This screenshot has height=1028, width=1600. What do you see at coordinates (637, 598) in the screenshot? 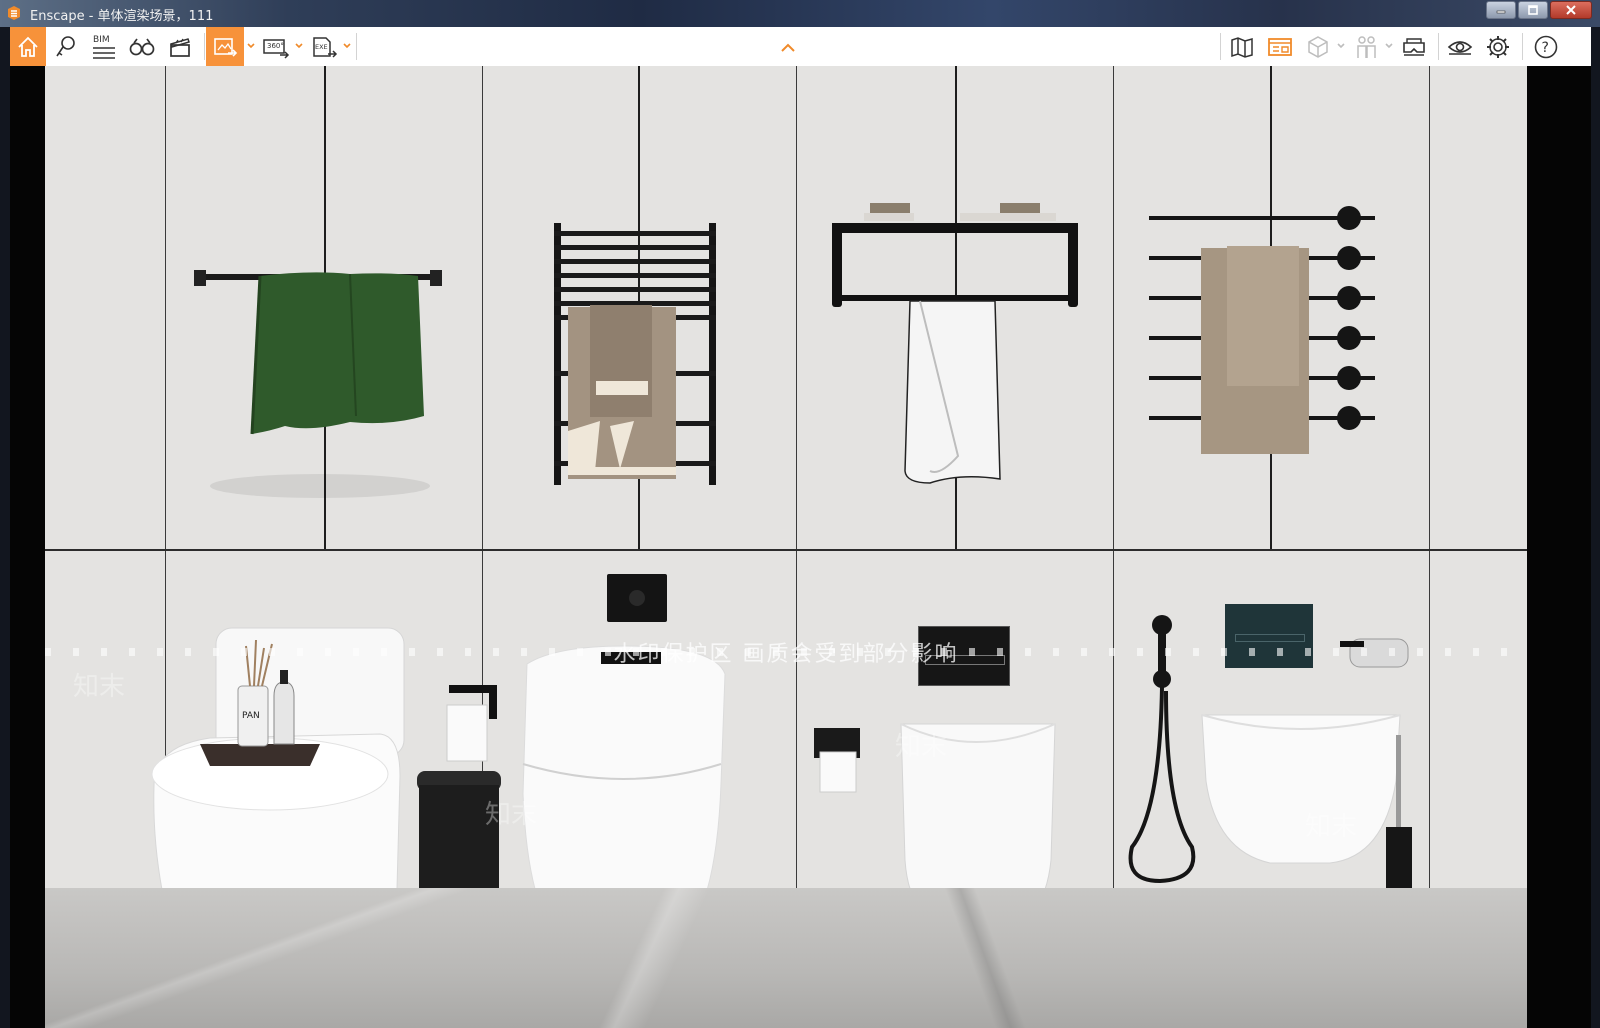
I see `flush-plate-round` at bounding box center [637, 598].